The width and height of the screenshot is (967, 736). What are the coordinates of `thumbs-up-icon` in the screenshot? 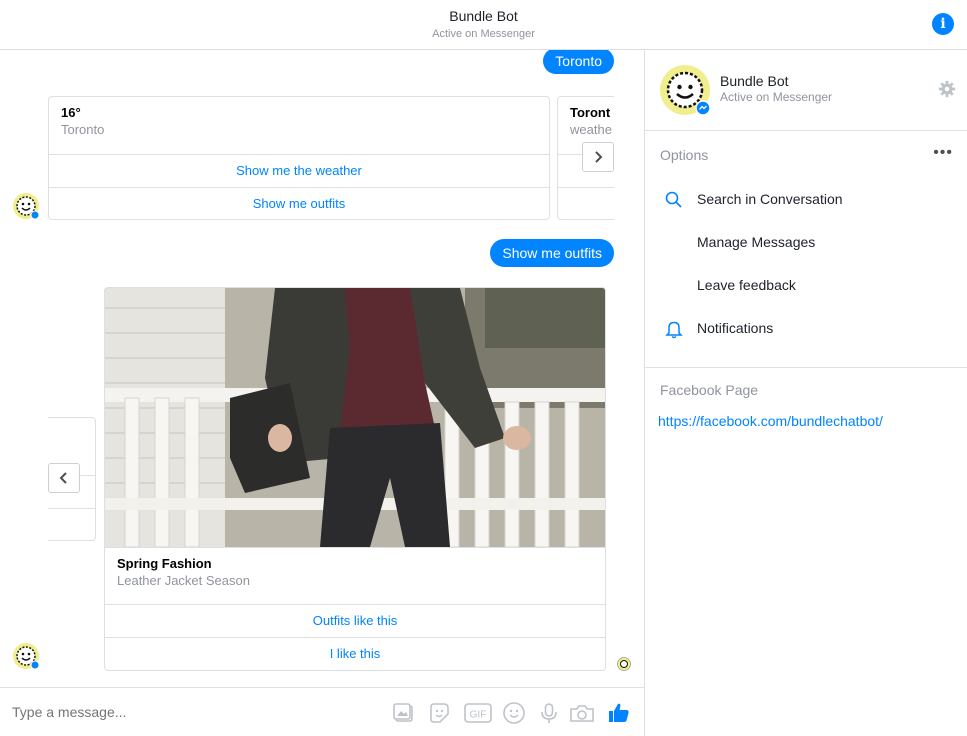 It's located at (619, 713).